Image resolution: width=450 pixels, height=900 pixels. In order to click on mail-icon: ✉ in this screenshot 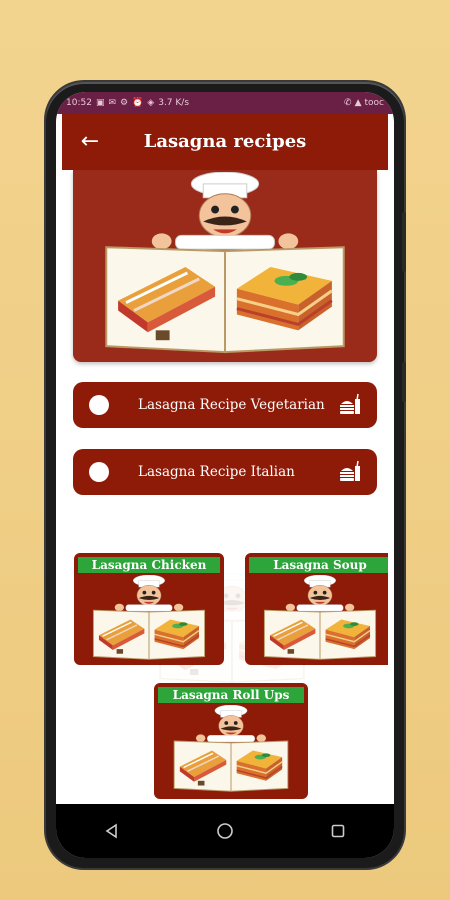, I will do `click(112, 103)`.